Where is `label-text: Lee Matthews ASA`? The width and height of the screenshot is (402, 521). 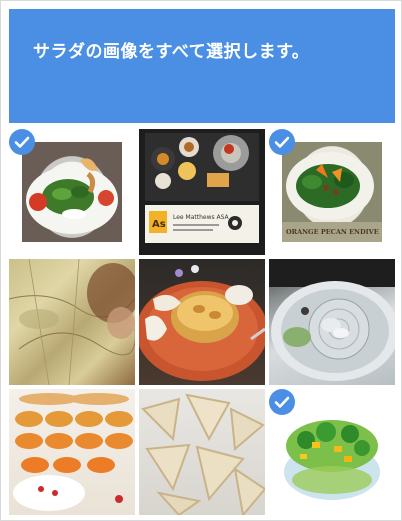 label-text: Lee Matthews ASA is located at coordinates (201, 217).